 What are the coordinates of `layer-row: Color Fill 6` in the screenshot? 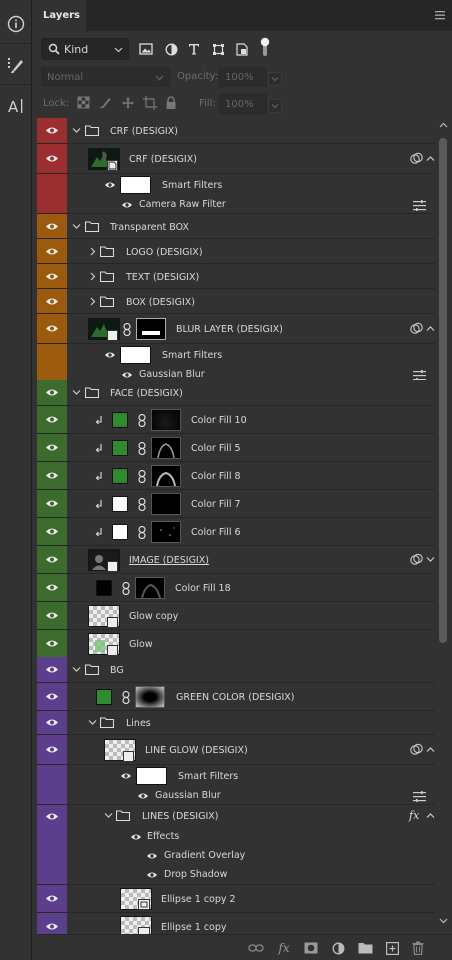 It's located at (236, 532).